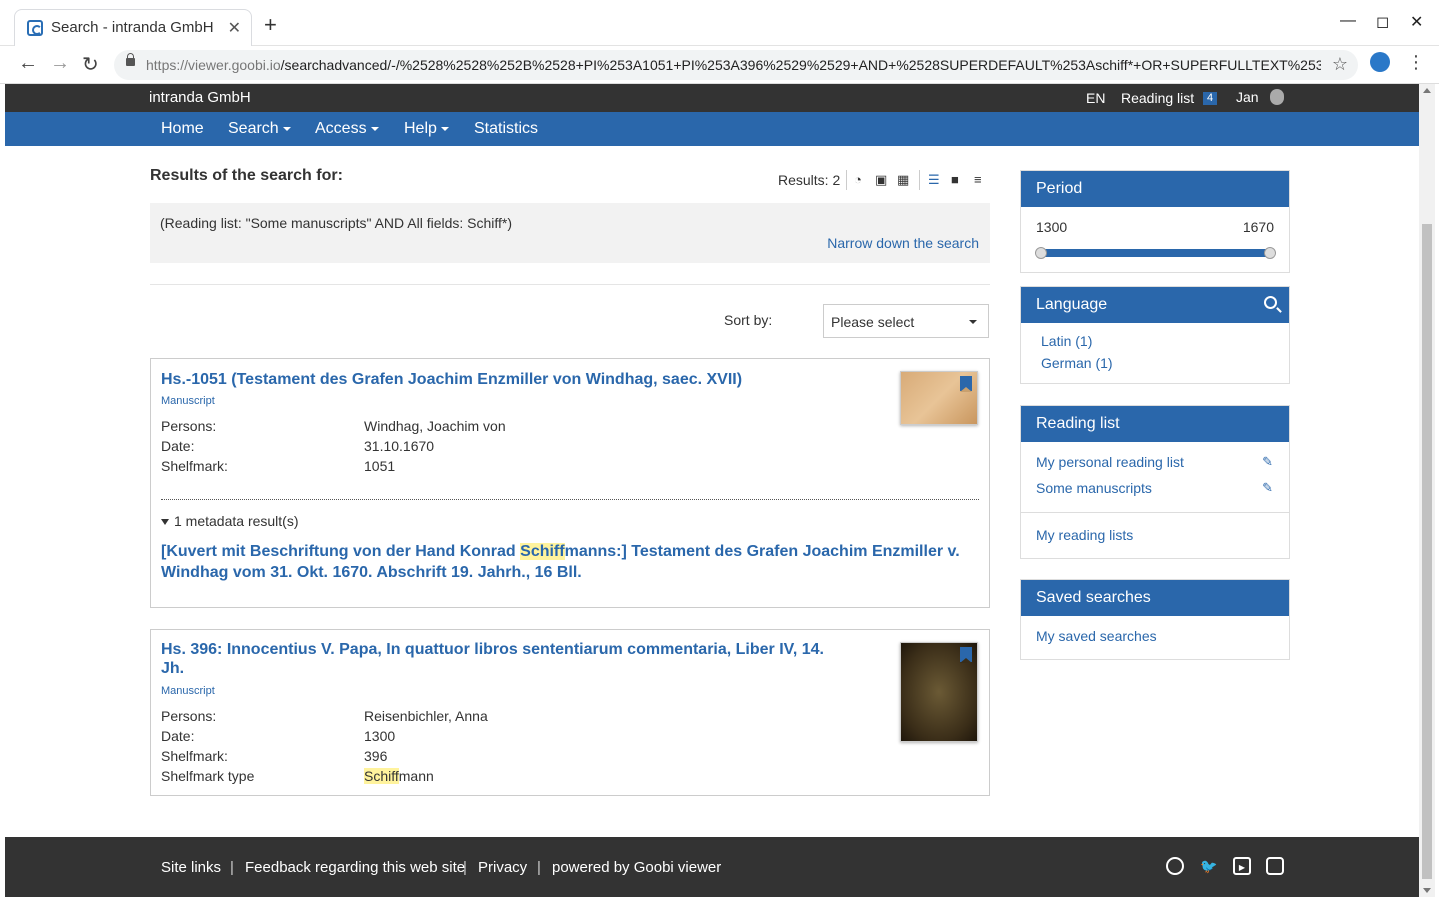  I want to click on slider-handle-min, so click(1041, 253).